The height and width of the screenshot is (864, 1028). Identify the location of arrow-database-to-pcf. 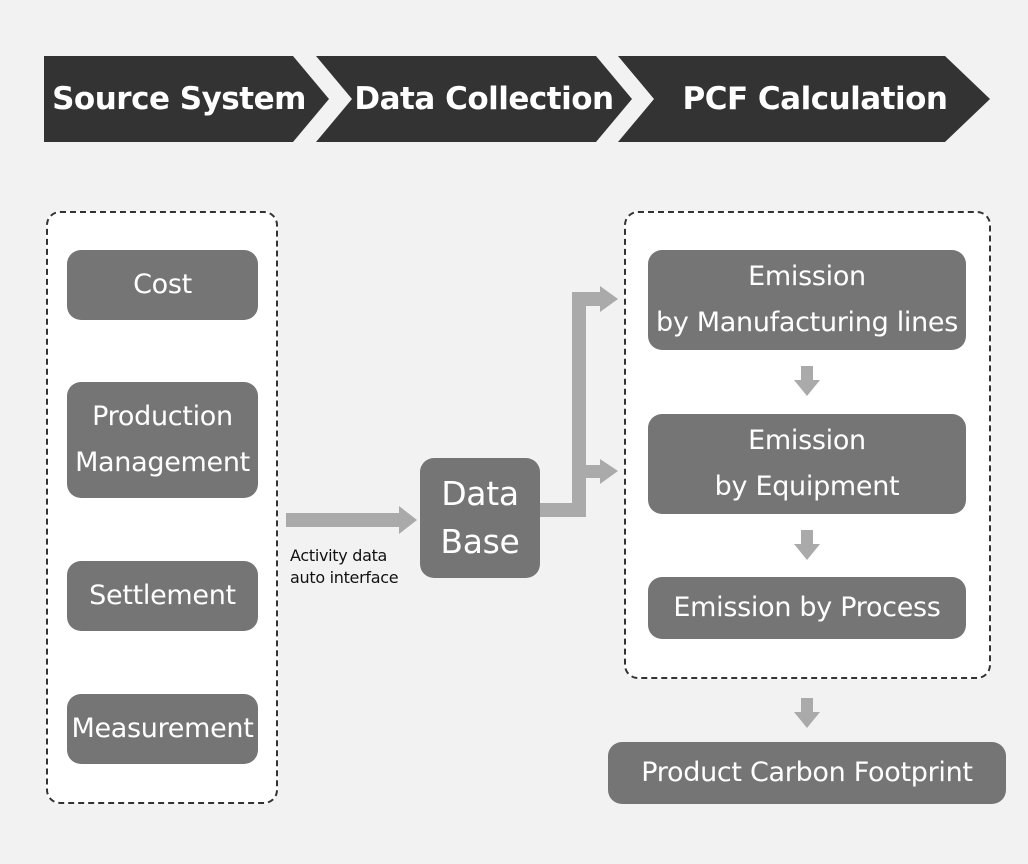
(579, 401).